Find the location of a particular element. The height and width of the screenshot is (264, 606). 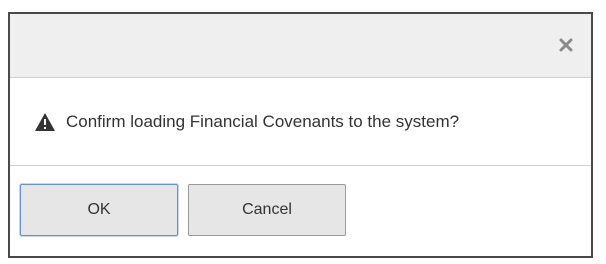

close-icon is located at coordinates (566, 45).